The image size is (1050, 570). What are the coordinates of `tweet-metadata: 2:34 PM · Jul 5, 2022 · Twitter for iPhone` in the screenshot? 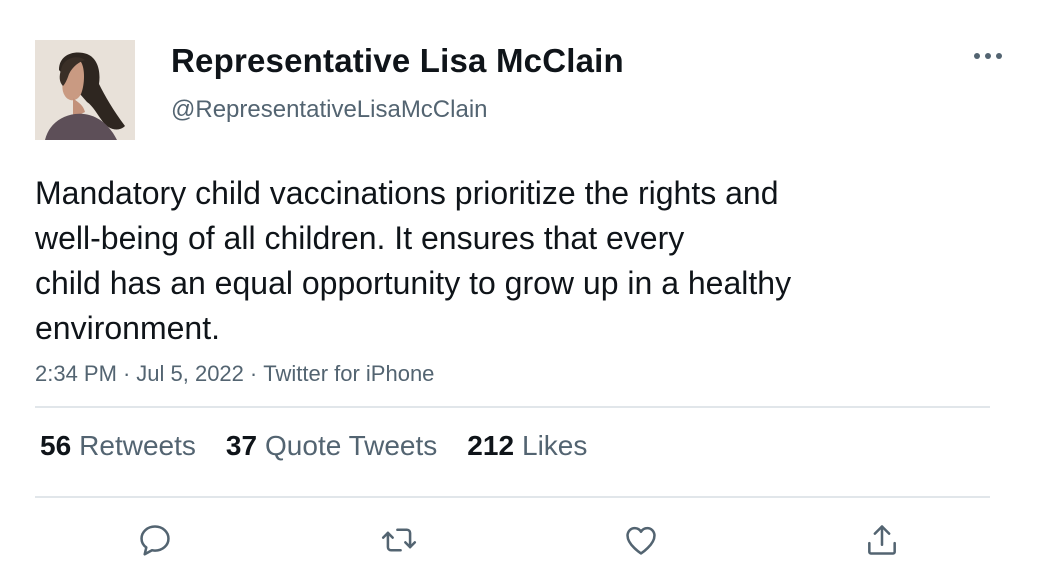 It's located at (234, 374).